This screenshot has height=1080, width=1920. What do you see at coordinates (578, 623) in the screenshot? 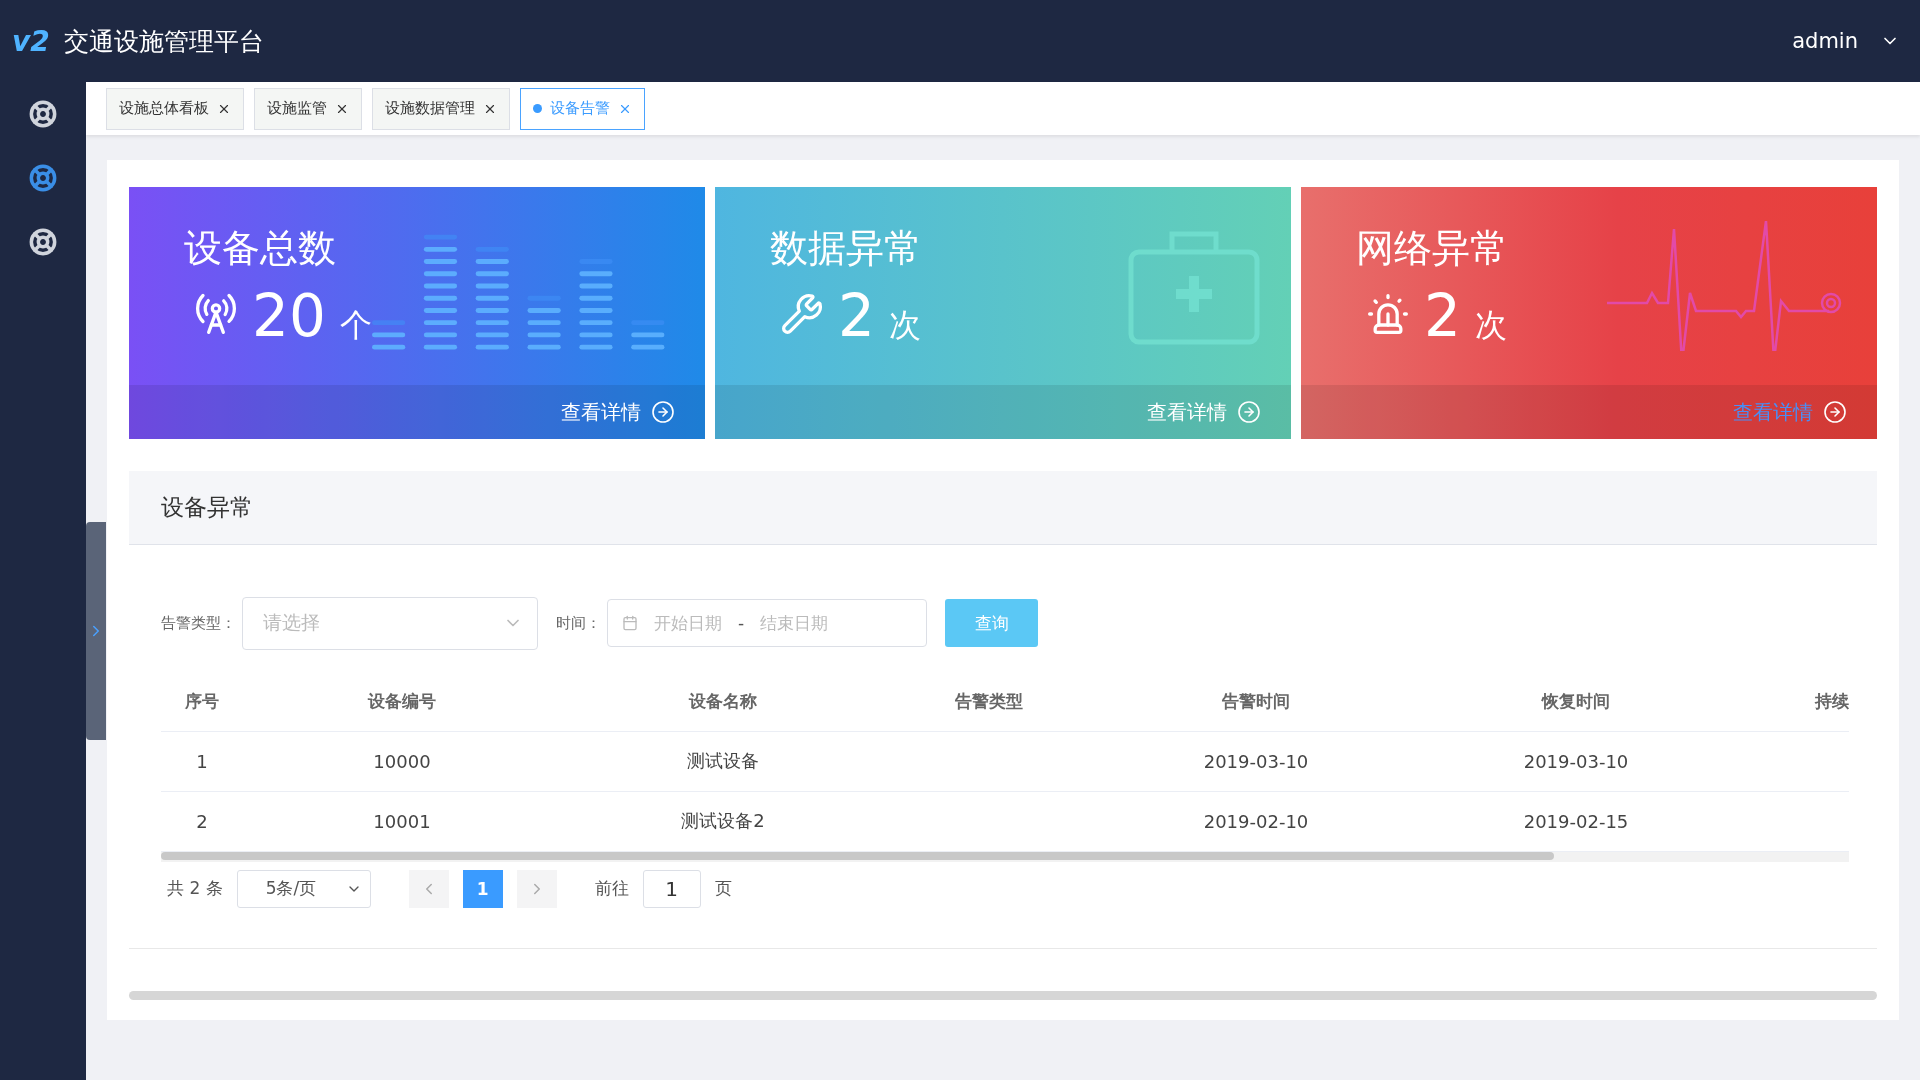
I see `filter-label: 时间：` at bounding box center [578, 623].